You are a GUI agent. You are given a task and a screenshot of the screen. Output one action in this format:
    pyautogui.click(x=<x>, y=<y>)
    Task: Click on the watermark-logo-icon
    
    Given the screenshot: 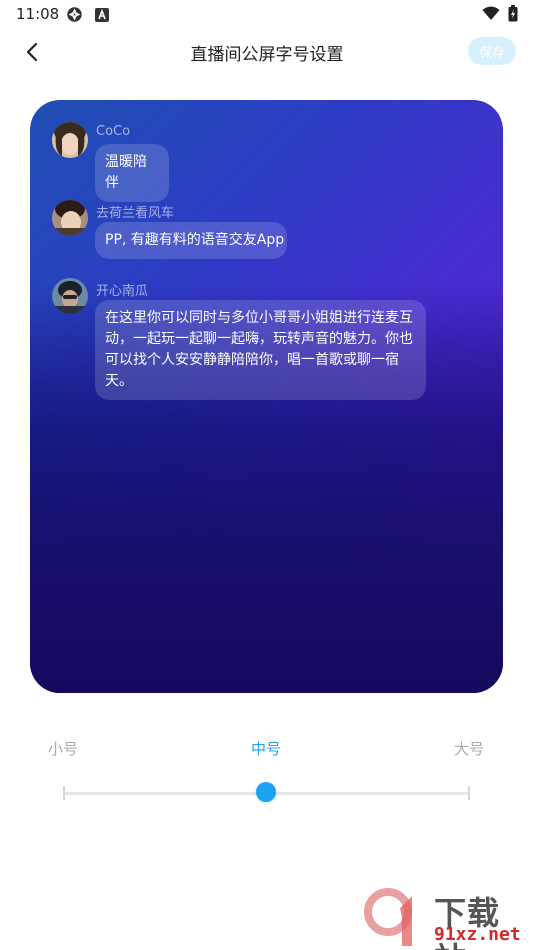 What is the action you would take?
    pyautogui.click(x=388, y=917)
    